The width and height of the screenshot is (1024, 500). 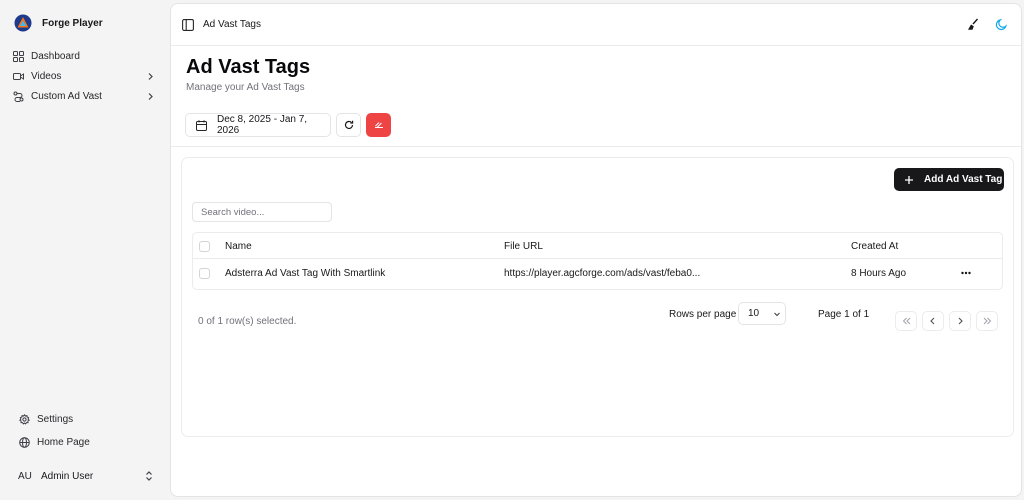 I want to click on selected-rows-info: 0 of 1 row(s) selected., so click(x=247, y=321).